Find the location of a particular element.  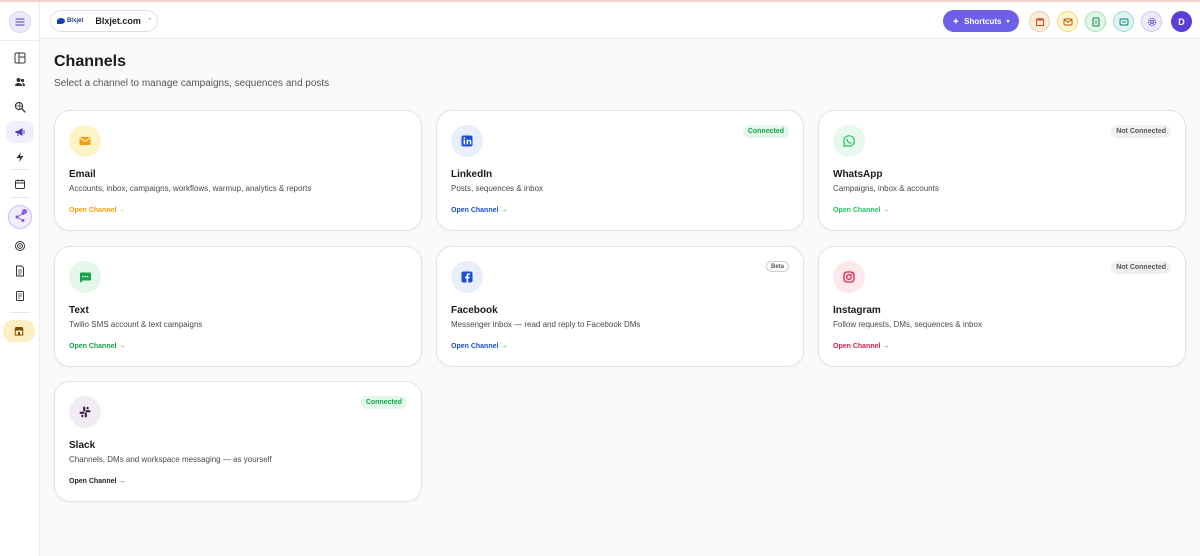

receipt-icon is located at coordinates (20, 296).